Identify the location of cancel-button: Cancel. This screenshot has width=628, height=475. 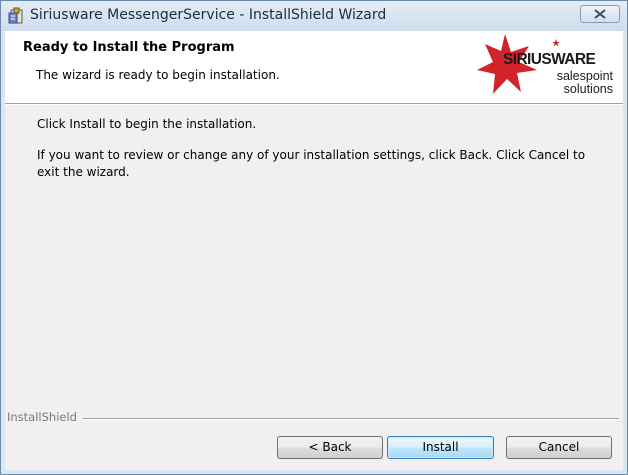
(559, 447).